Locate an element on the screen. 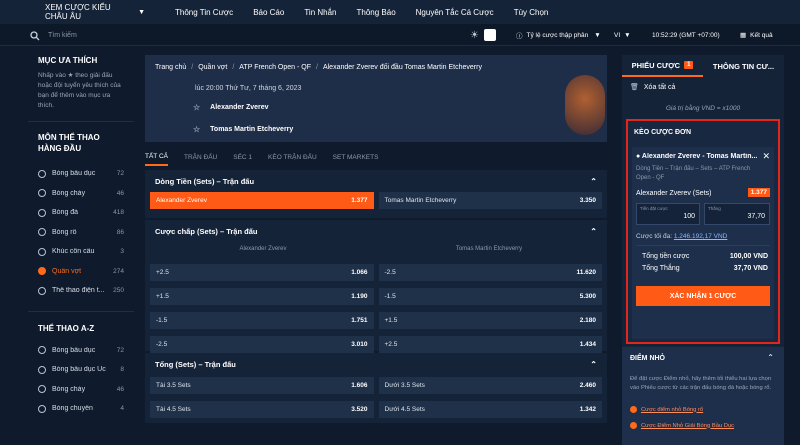 Image resolution: width=800 pixels, height=445 pixels. odds-button: -1.5 1.751 is located at coordinates (262, 320).